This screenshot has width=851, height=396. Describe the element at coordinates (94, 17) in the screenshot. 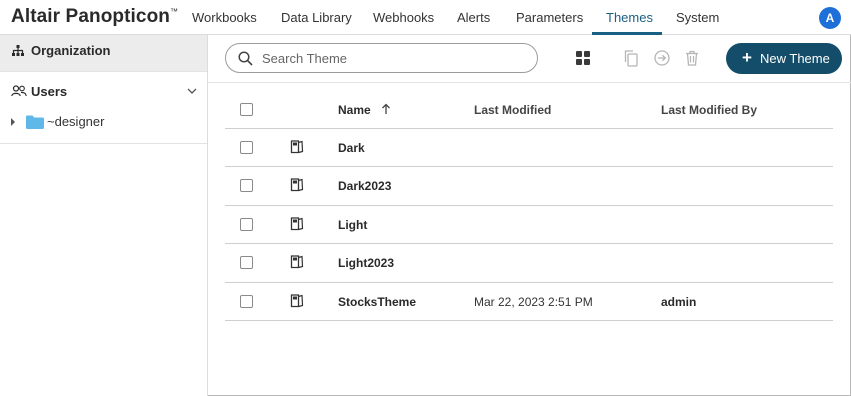

I see `app-logo: Altair Panopticon™` at that location.